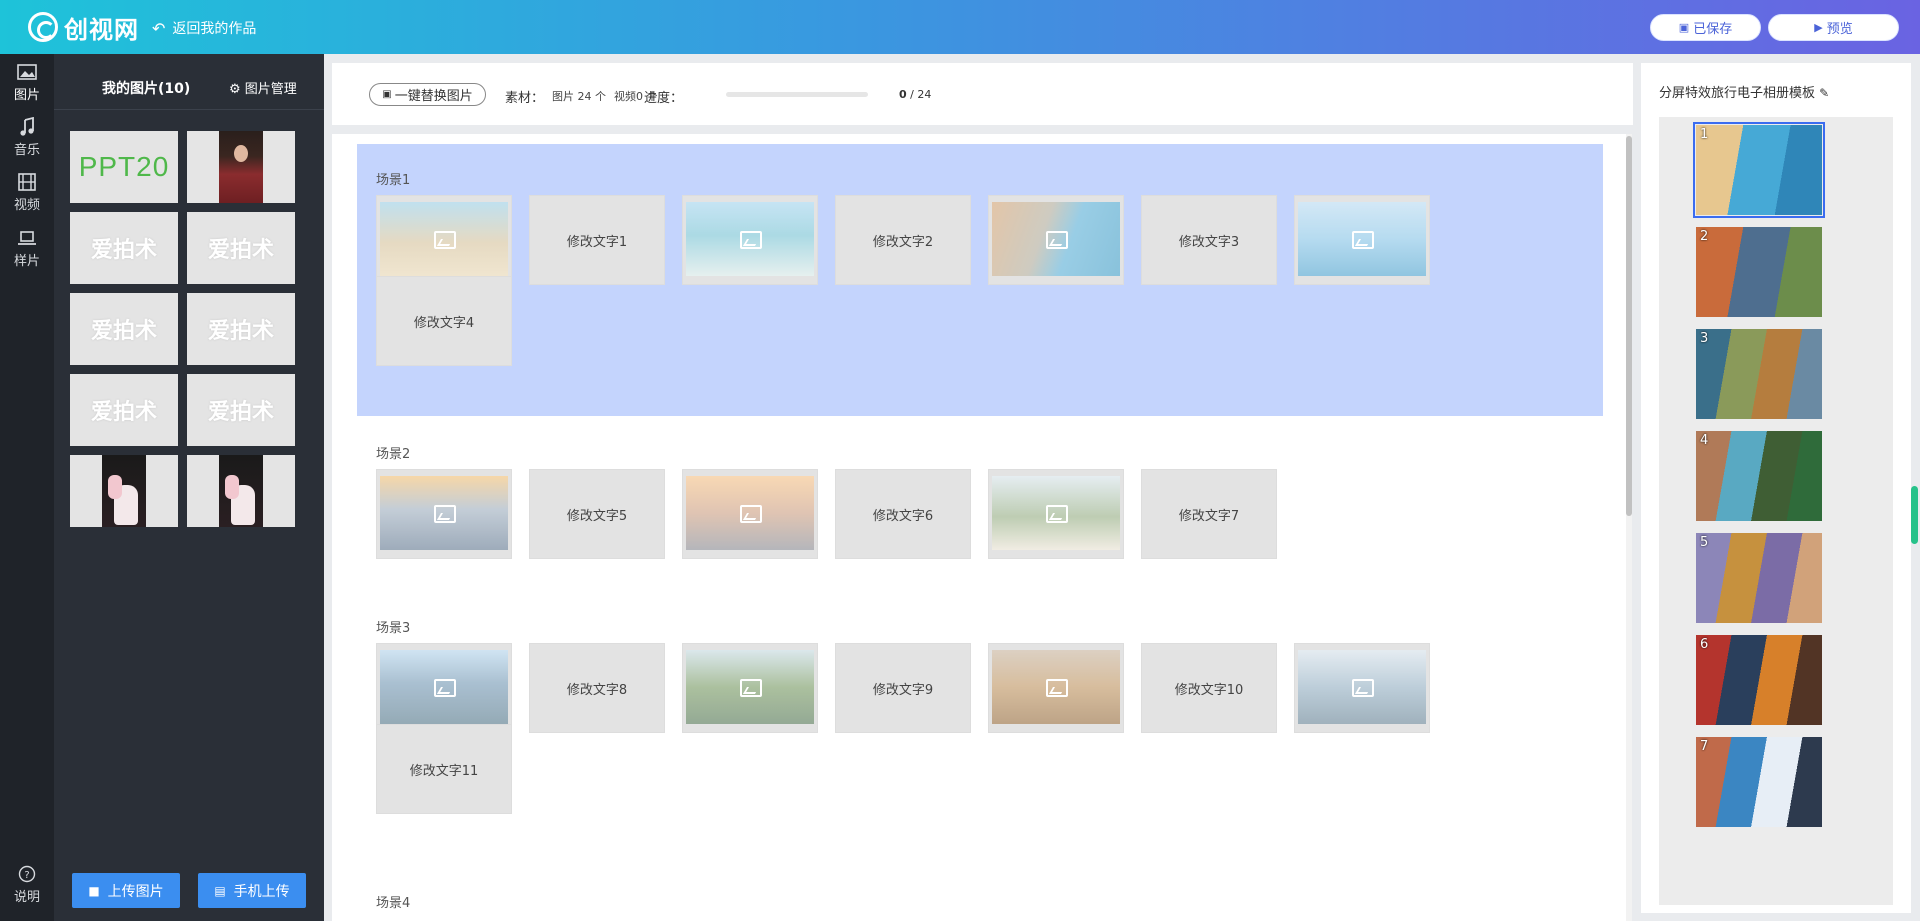 The height and width of the screenshot is (921, 1920). What do you see at coordinates (1737, 93) in the screenshot?
I see `template-title-text: 分屏特效旅行电子相册模板` at bounding box center [1737, 93].